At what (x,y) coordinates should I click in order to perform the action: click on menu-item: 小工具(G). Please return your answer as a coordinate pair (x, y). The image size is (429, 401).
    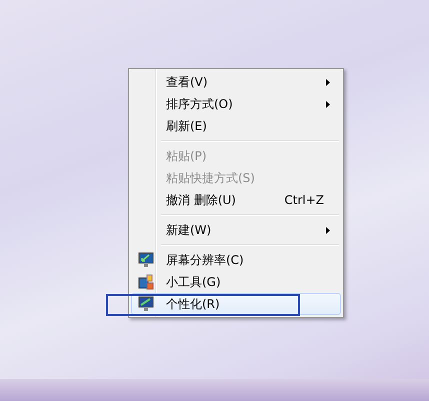
    Looking at the image, I should click on (236, 282).